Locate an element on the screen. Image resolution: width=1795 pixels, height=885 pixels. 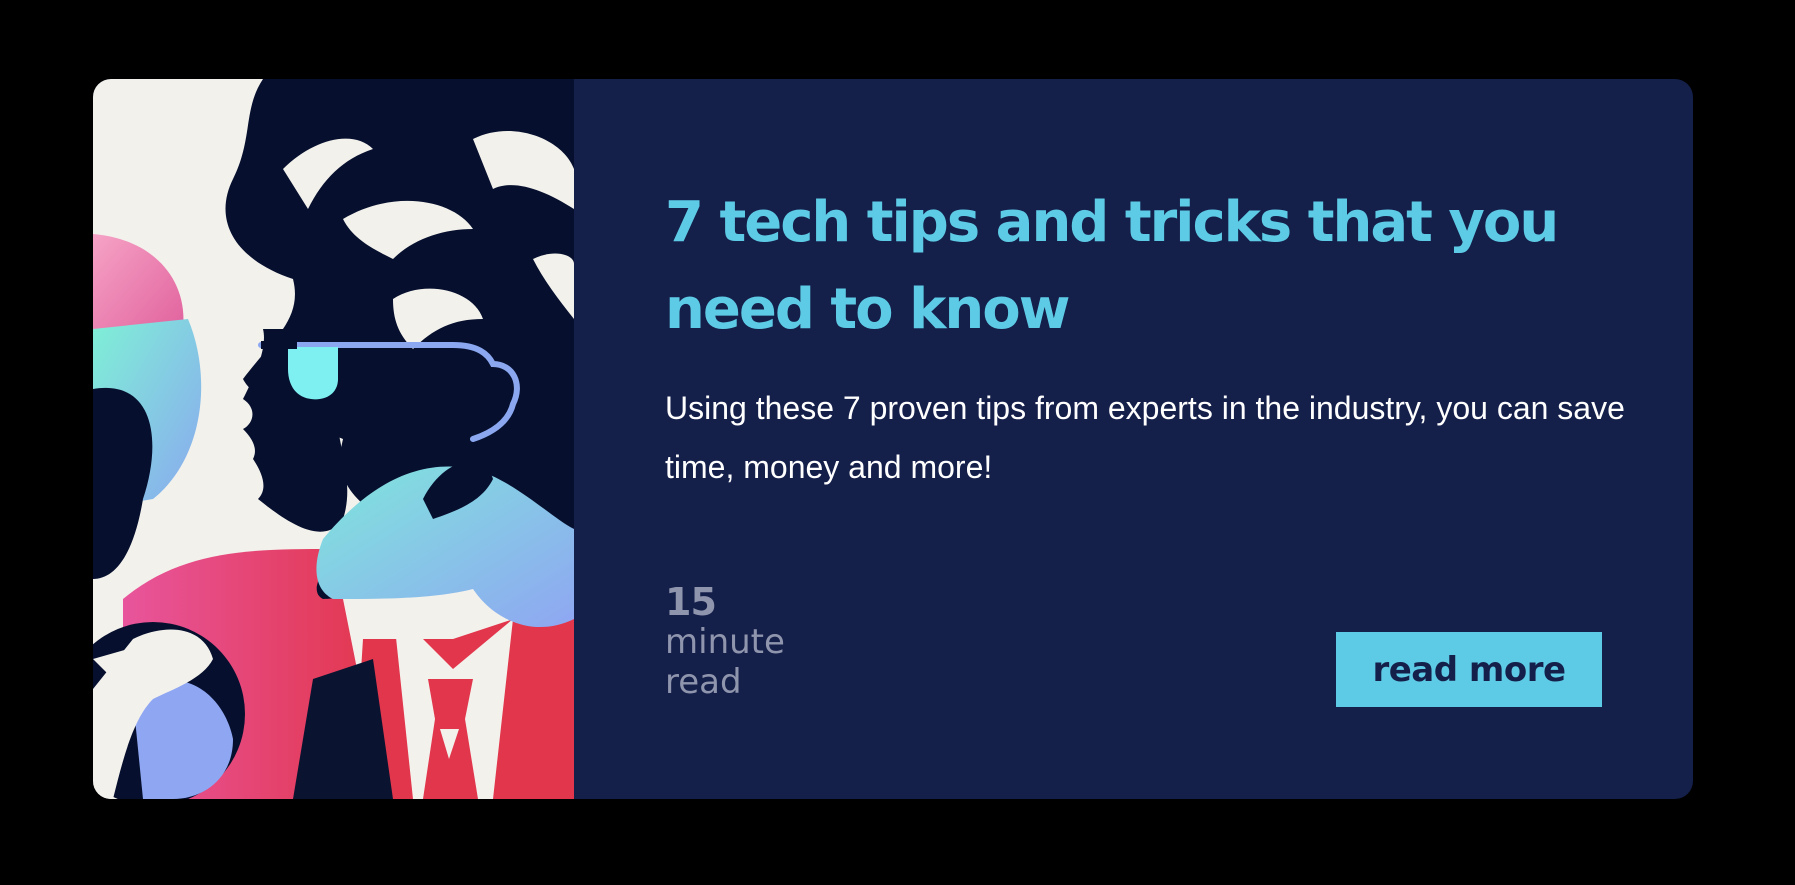
read-time-unit-line1: minute is located at coordinates (725, 642).